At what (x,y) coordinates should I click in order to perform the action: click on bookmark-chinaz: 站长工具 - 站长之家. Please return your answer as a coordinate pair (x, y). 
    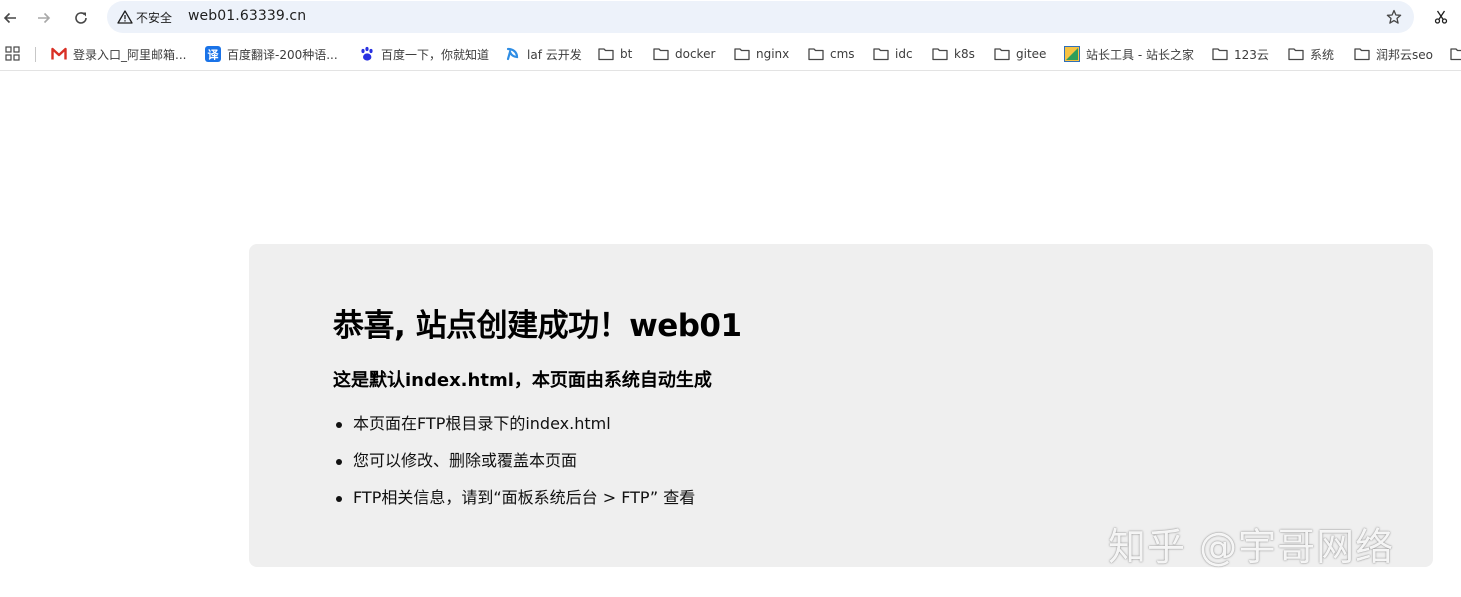
    Looking at the image, I should click on (1129, 54).